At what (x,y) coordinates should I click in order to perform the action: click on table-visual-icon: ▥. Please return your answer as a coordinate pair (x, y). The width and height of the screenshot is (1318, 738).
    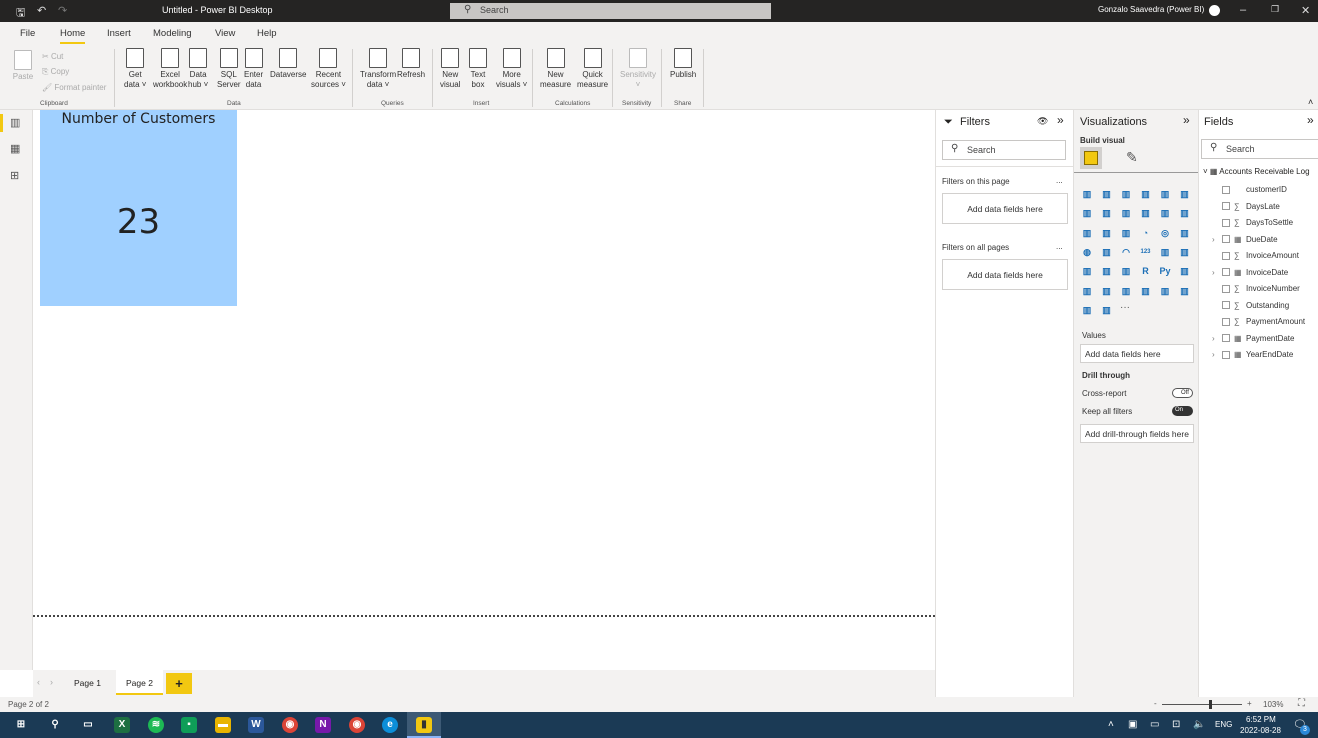
    Looking at the image, I should click on (1107, 271).